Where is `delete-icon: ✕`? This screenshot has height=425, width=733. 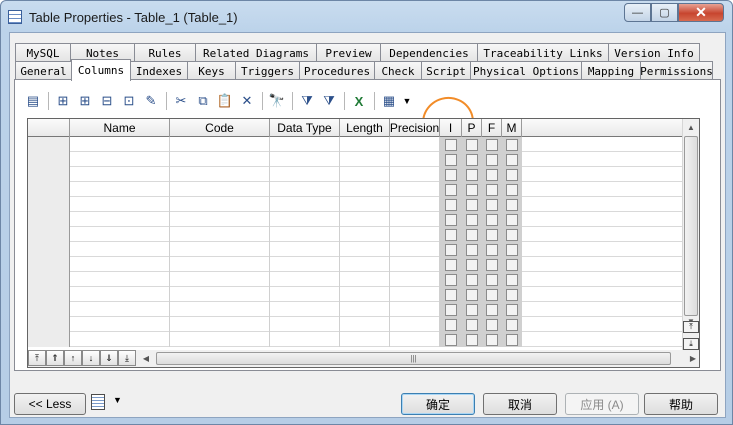 delete-icon: ✕ is located at coordinates (247, 101).